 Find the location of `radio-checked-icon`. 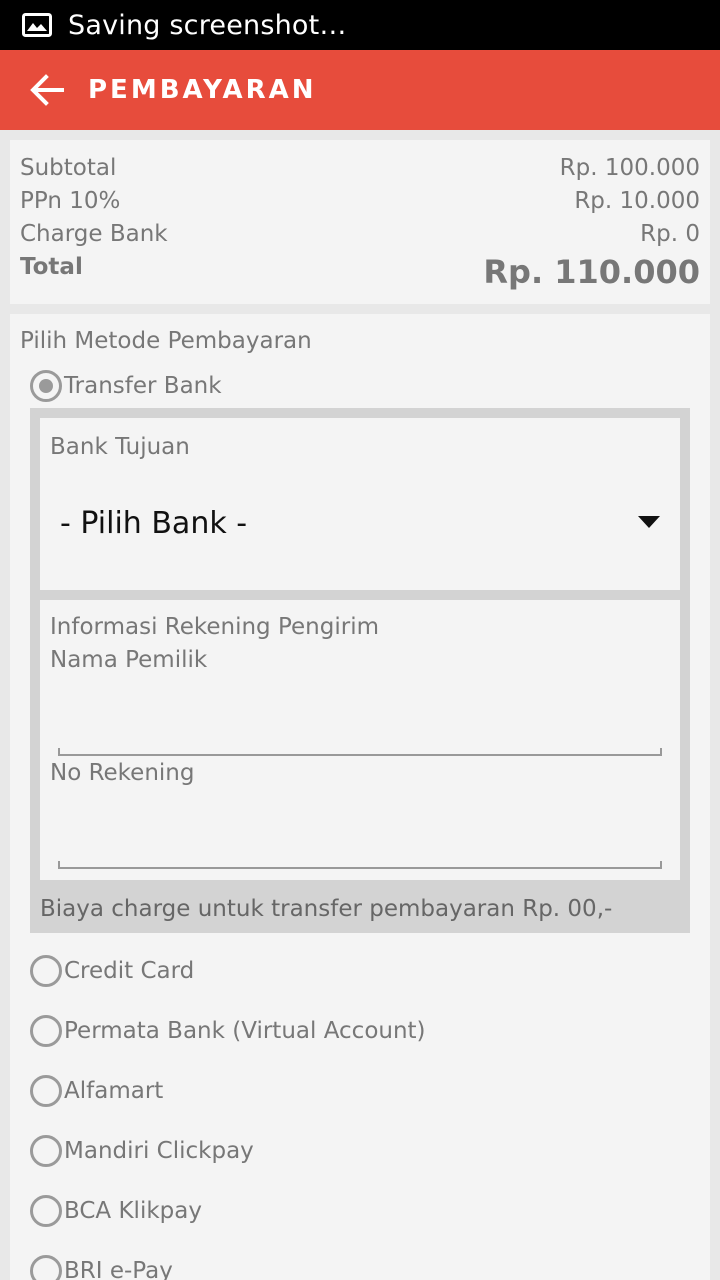

radio-checked-icon is located at coordinates (46, 386).